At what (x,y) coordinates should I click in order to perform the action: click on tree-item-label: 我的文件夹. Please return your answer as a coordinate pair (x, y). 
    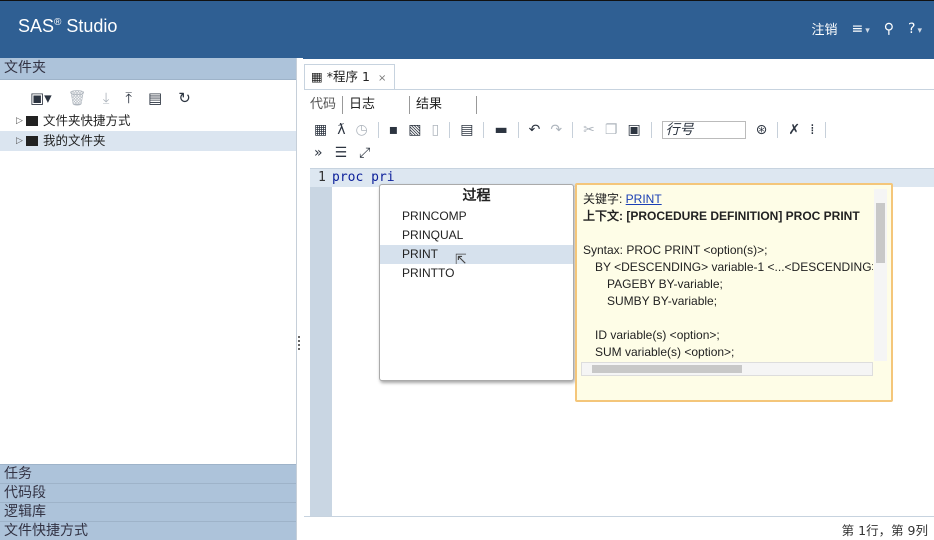
    Looking at the image, I should click on (74, 140).